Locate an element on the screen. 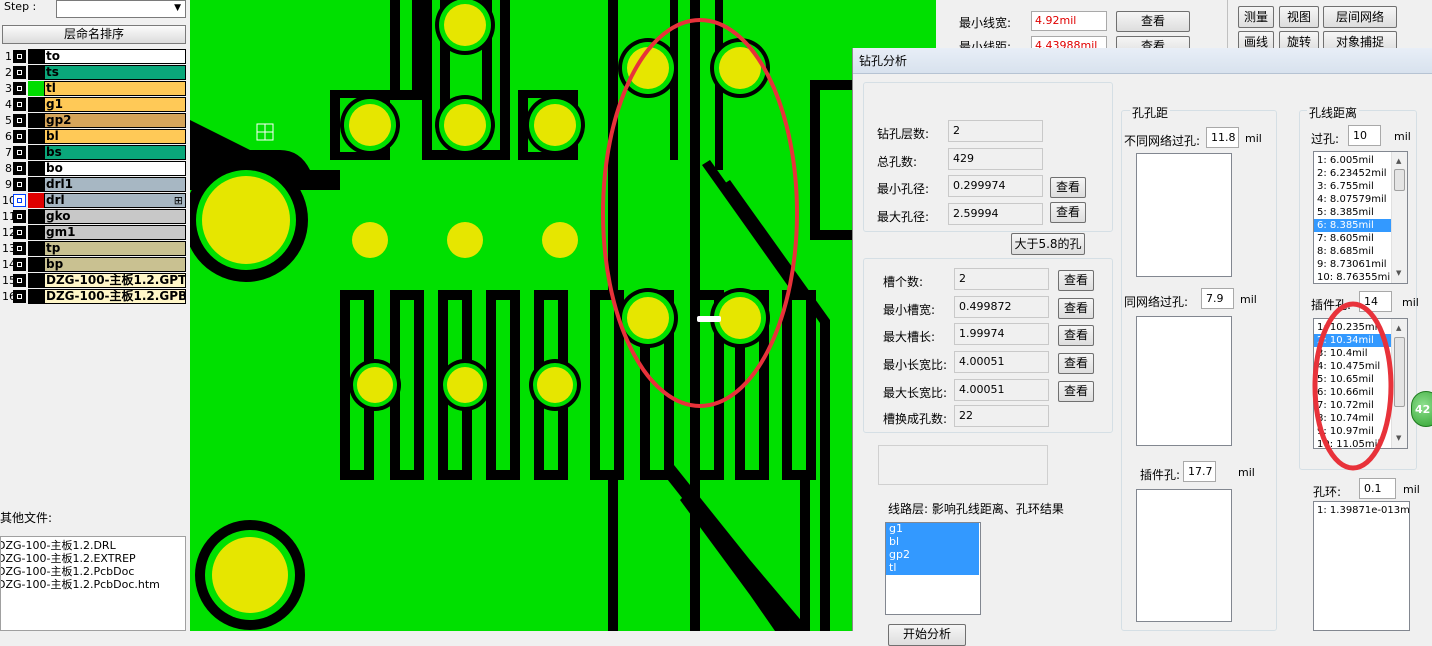  same-net-result-list is located at coordinates (1184, 381).